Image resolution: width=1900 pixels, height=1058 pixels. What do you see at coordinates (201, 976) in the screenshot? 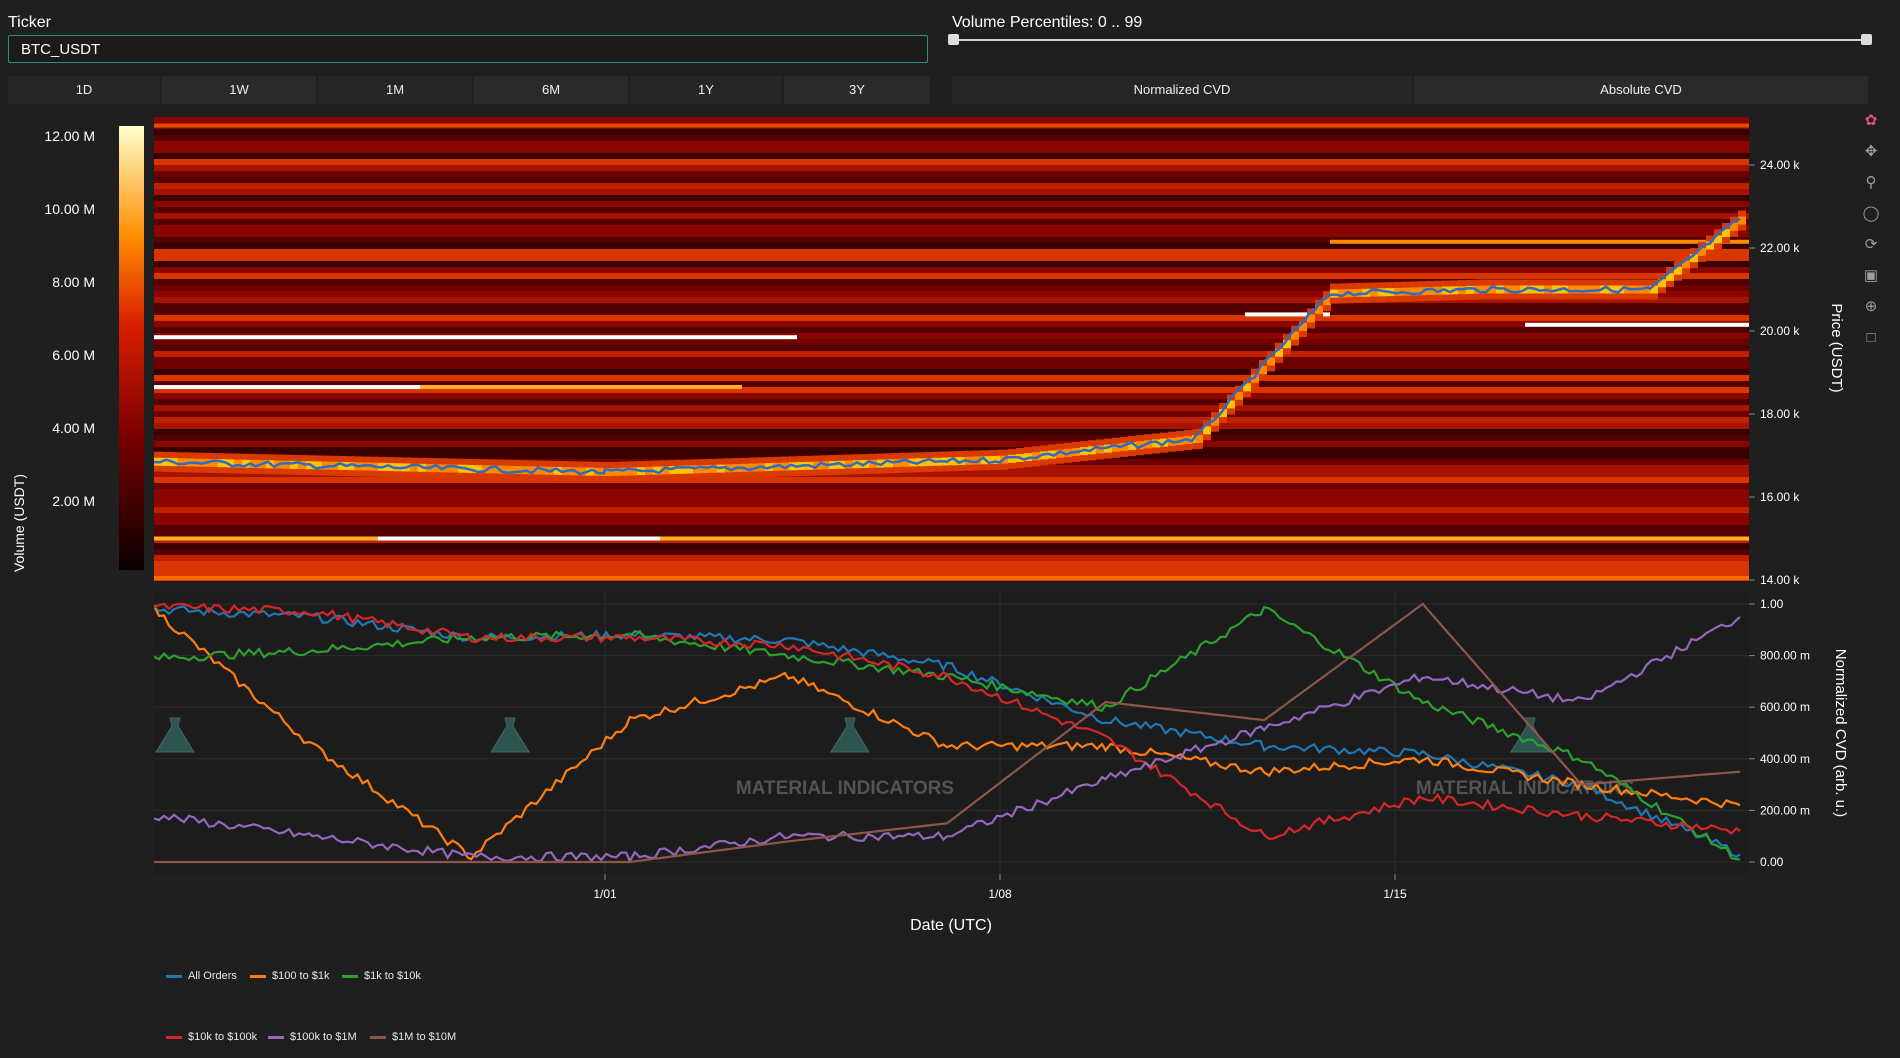
I see `legend-item-all-orders: All Orders` at bounding box center [201, 976].